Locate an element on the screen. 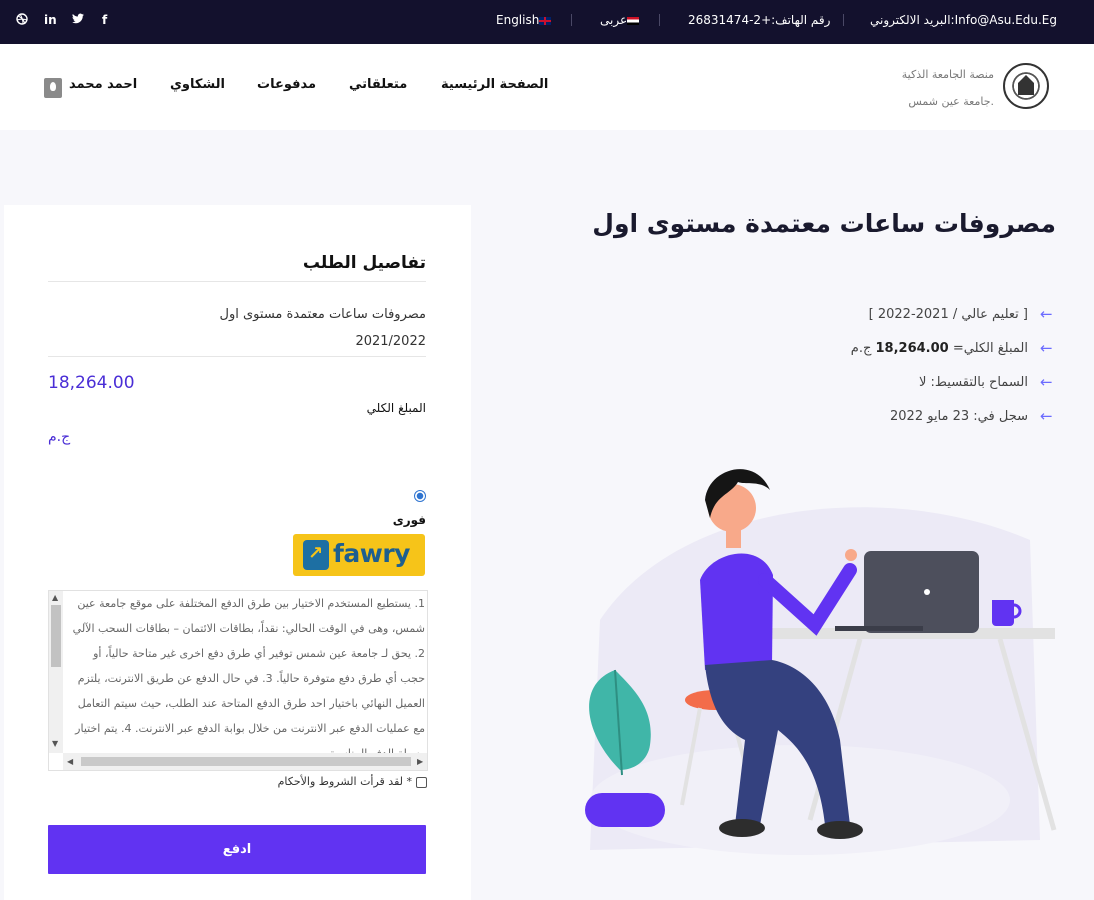 The width and height of the screenshot is (1094, 900). order-amount: 18,264.00 is located at coordinates (91, 383).